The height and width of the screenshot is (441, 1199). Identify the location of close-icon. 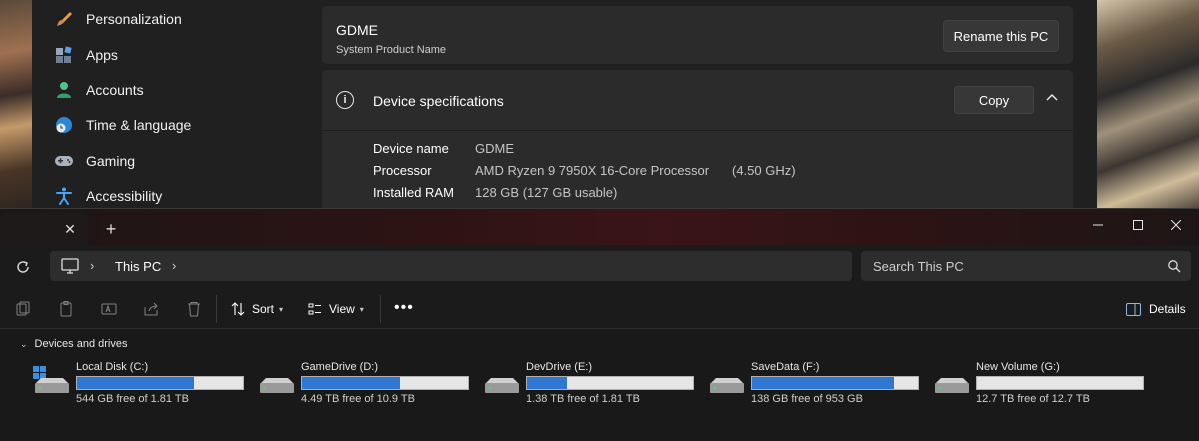
(1176, 225).